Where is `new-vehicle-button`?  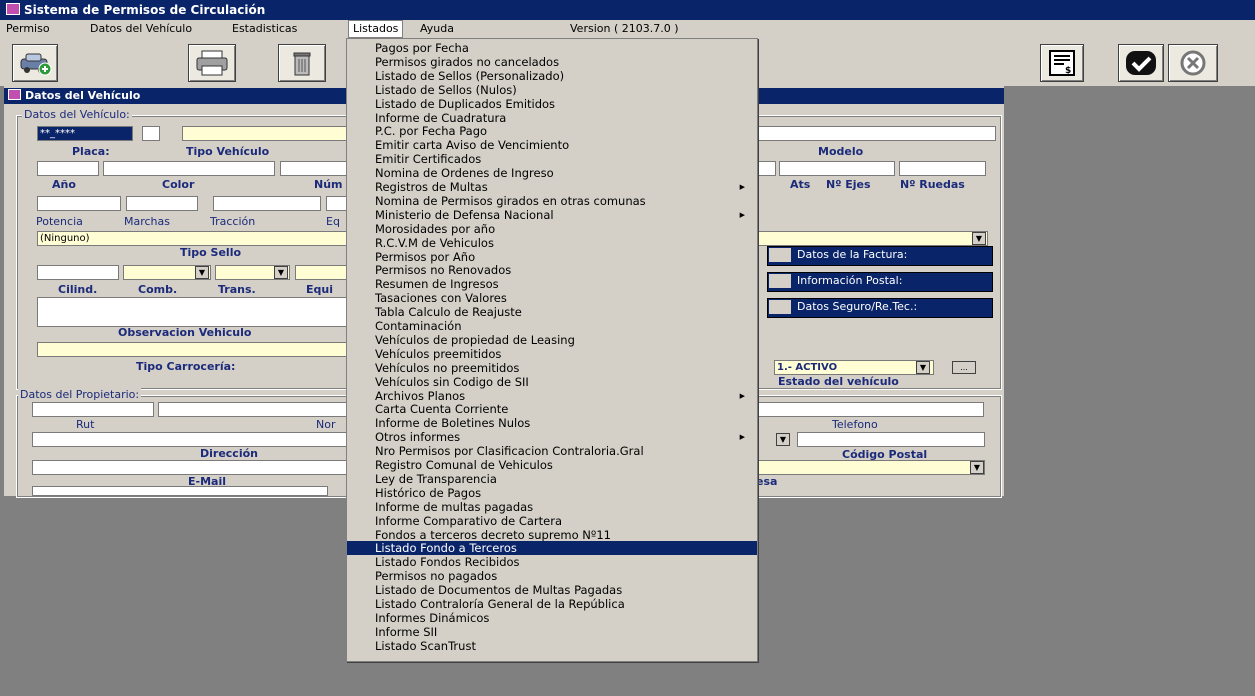 new-vehicle-button is located at coordinates (35, 63).